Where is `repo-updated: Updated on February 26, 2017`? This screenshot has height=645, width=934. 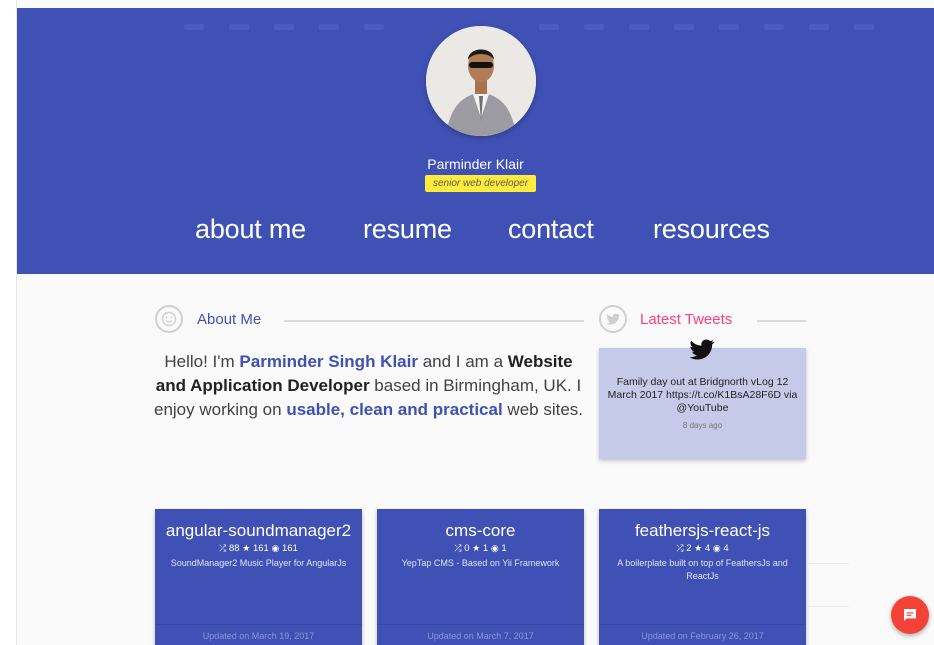
repo-updated: Updated on February 26, 2017 is located at coordinates (702, 636).